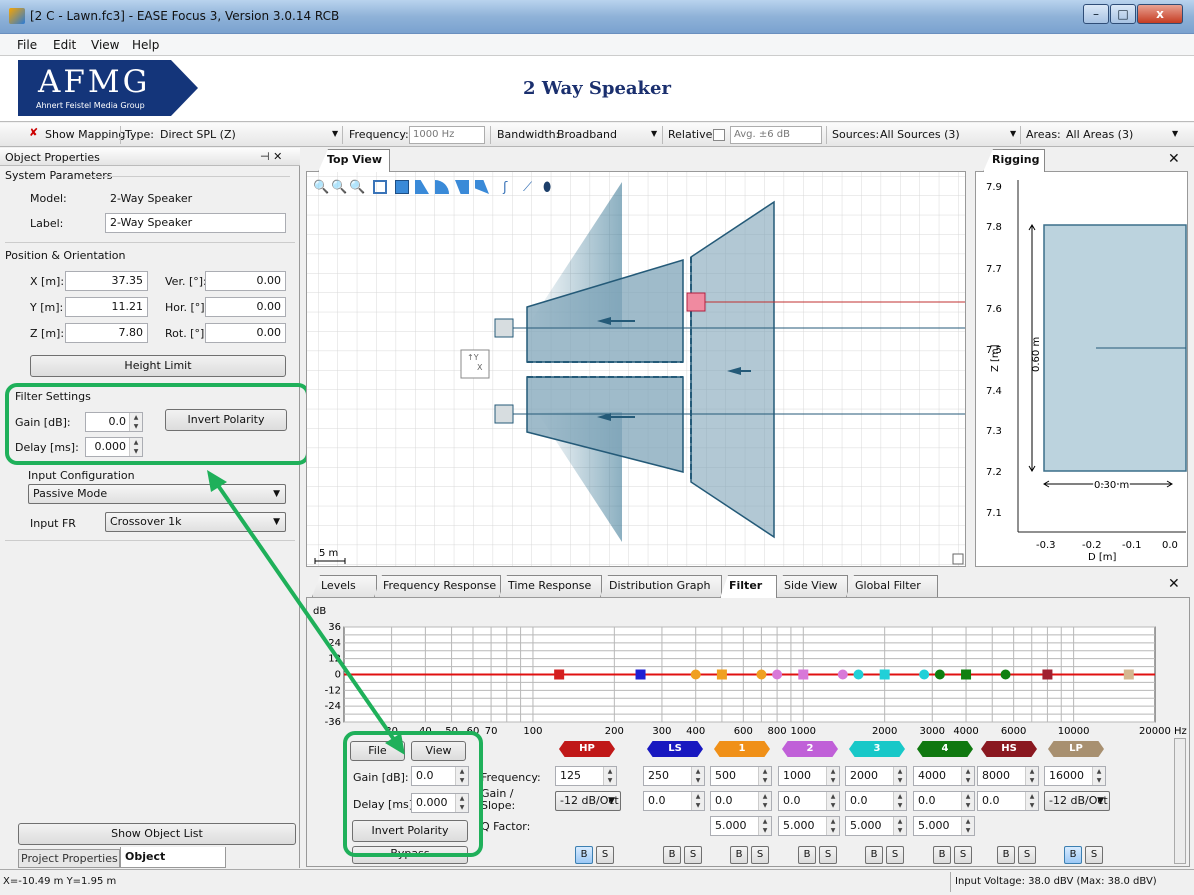  I want to click on tab-top-view: Top View, so click(354, 160).